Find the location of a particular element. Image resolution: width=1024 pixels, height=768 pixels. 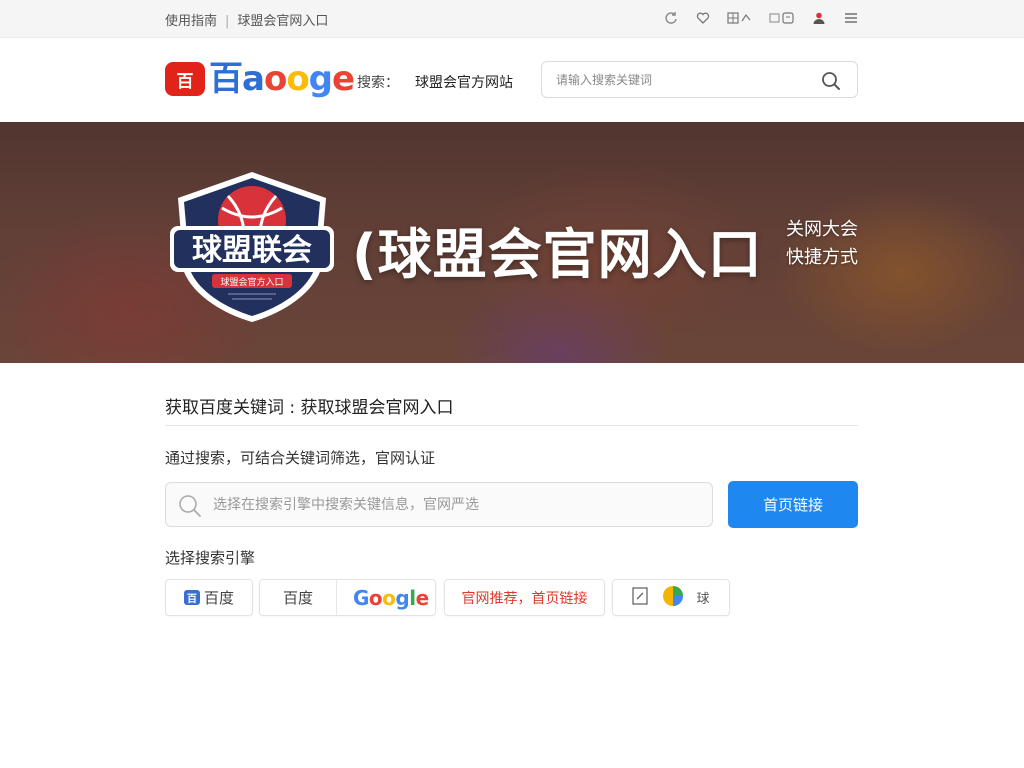

banner-side-line-1: 关网大会 is located at coordinates (822, 230).